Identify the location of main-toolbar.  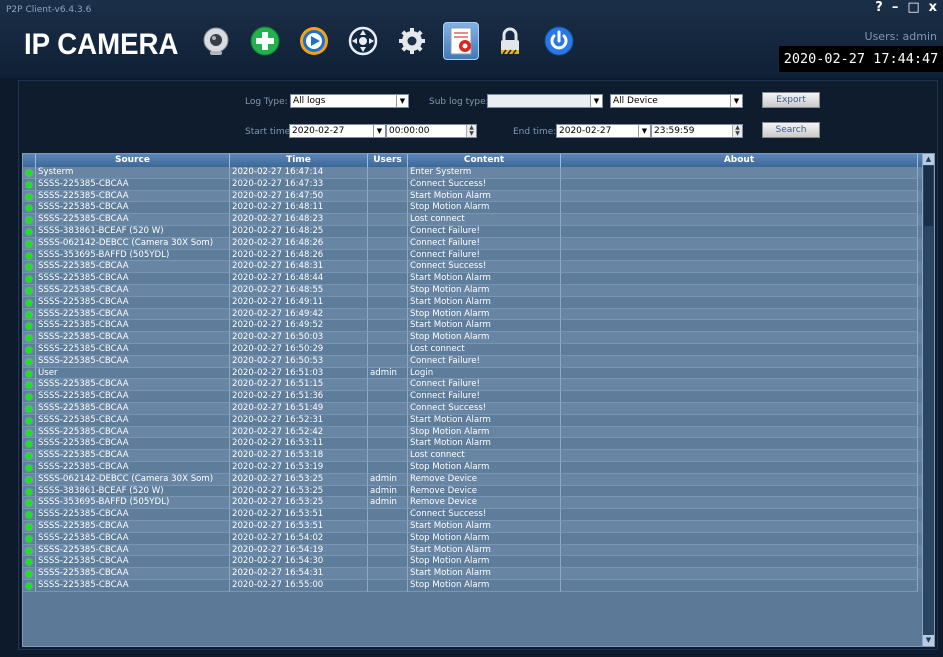
(387, 41).